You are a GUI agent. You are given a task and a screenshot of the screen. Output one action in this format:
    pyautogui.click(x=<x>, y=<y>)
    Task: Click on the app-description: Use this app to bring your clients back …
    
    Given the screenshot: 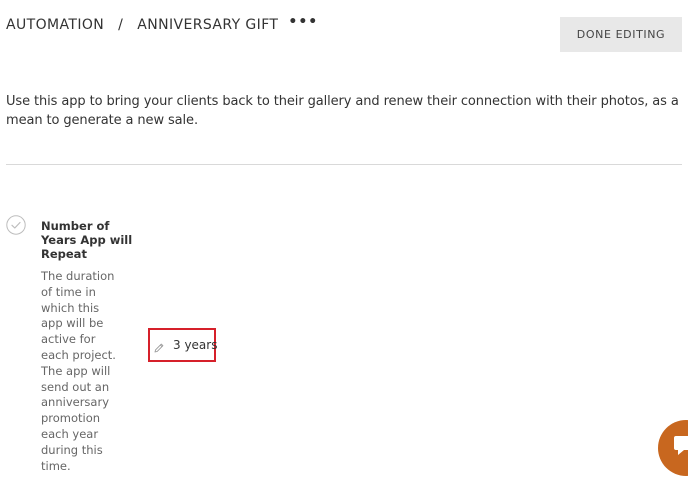 What is the action you would take?
    pyautogui.click(x=342, y=111)
    